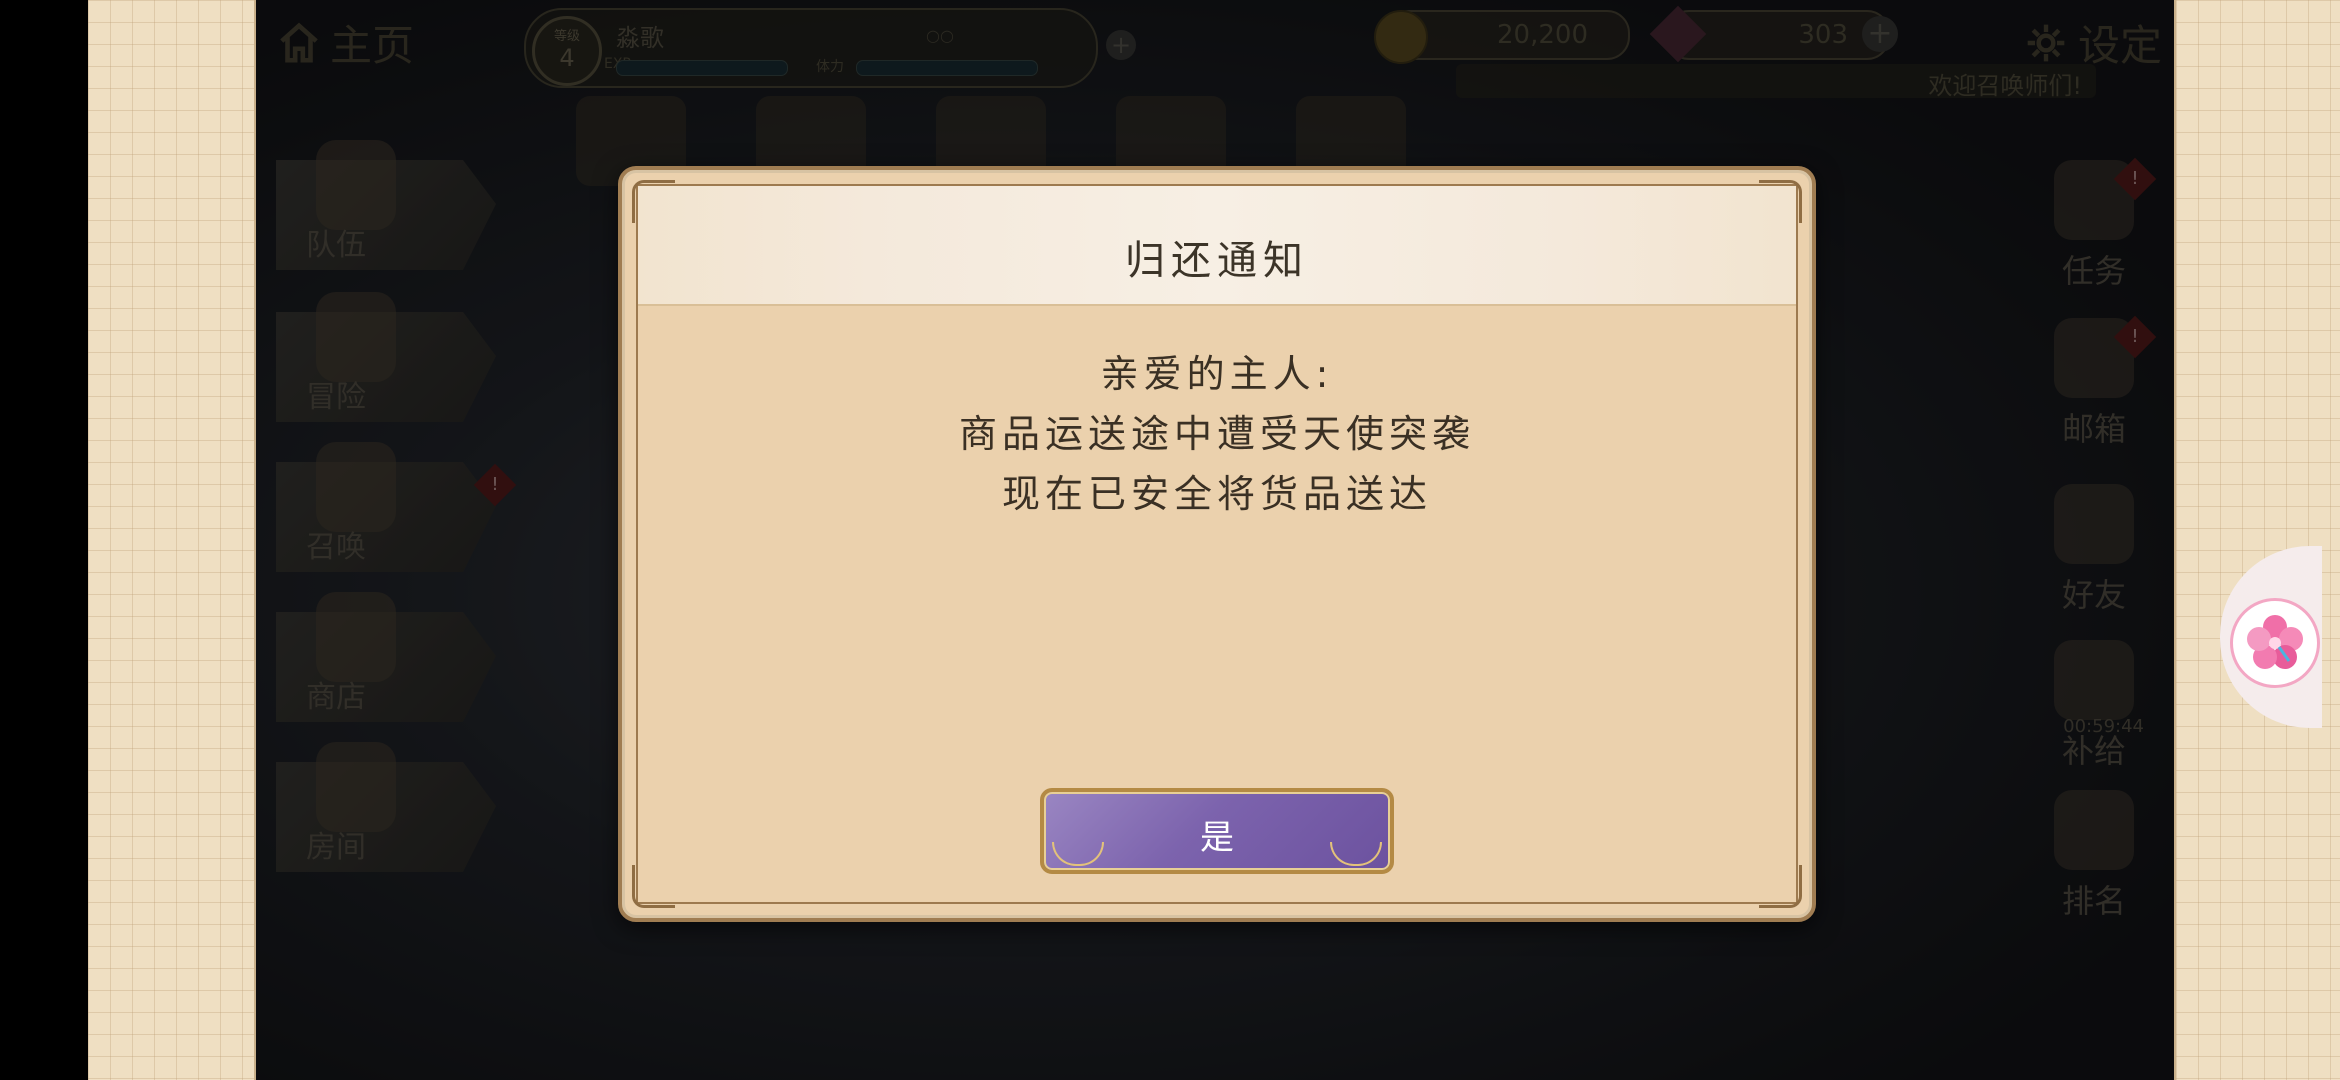 The height and width of the screenshot is (1080, 2340). I want to click on message-line: 亲爱的主人:, so click(1217, 374).